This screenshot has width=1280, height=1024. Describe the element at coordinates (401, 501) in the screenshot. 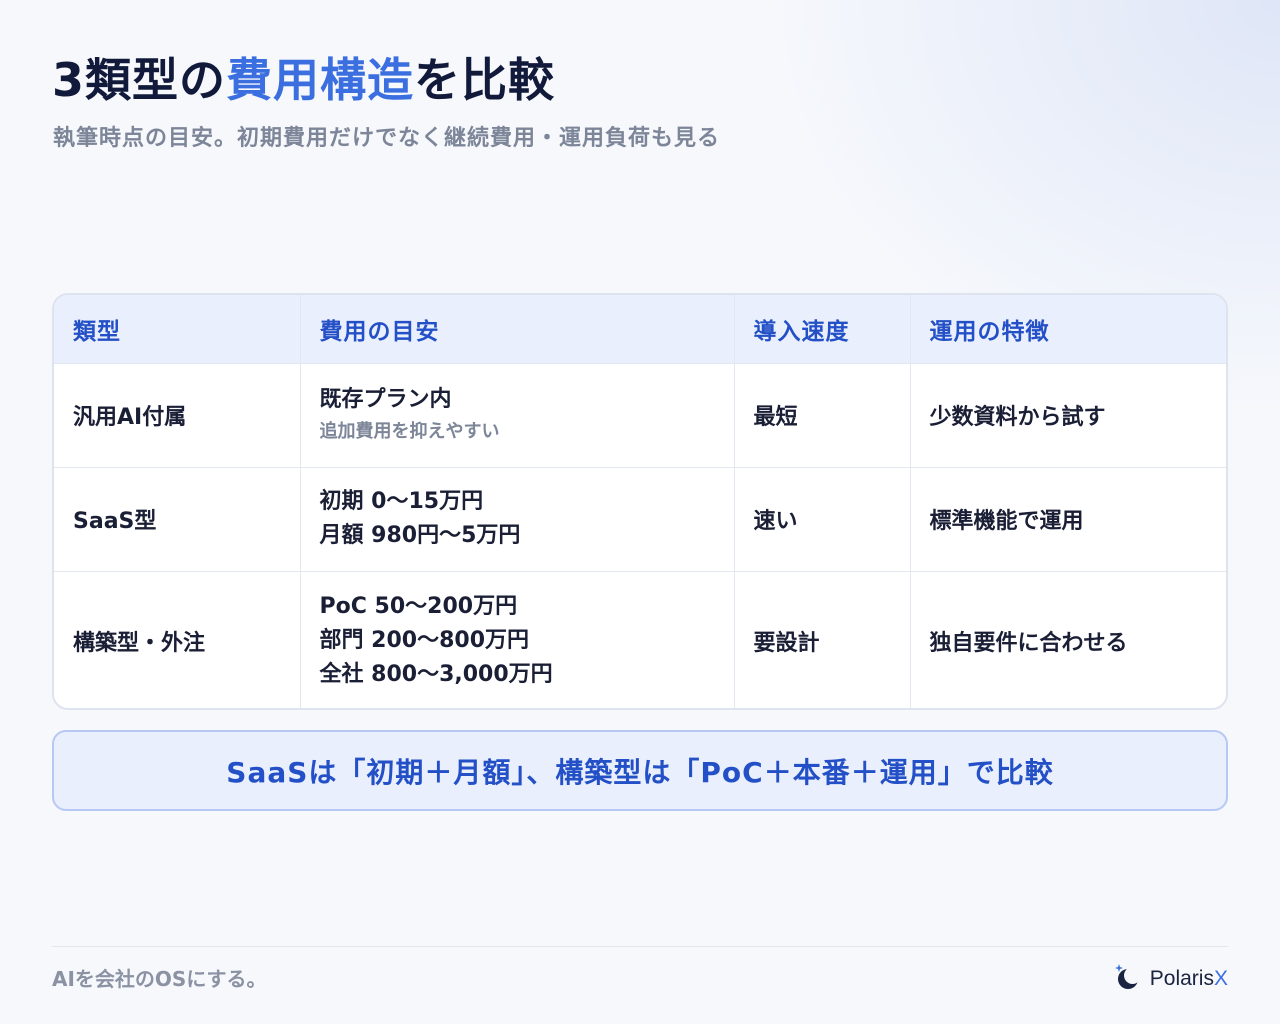

I see `cost-line: 初期 0〜15万円` at that location.